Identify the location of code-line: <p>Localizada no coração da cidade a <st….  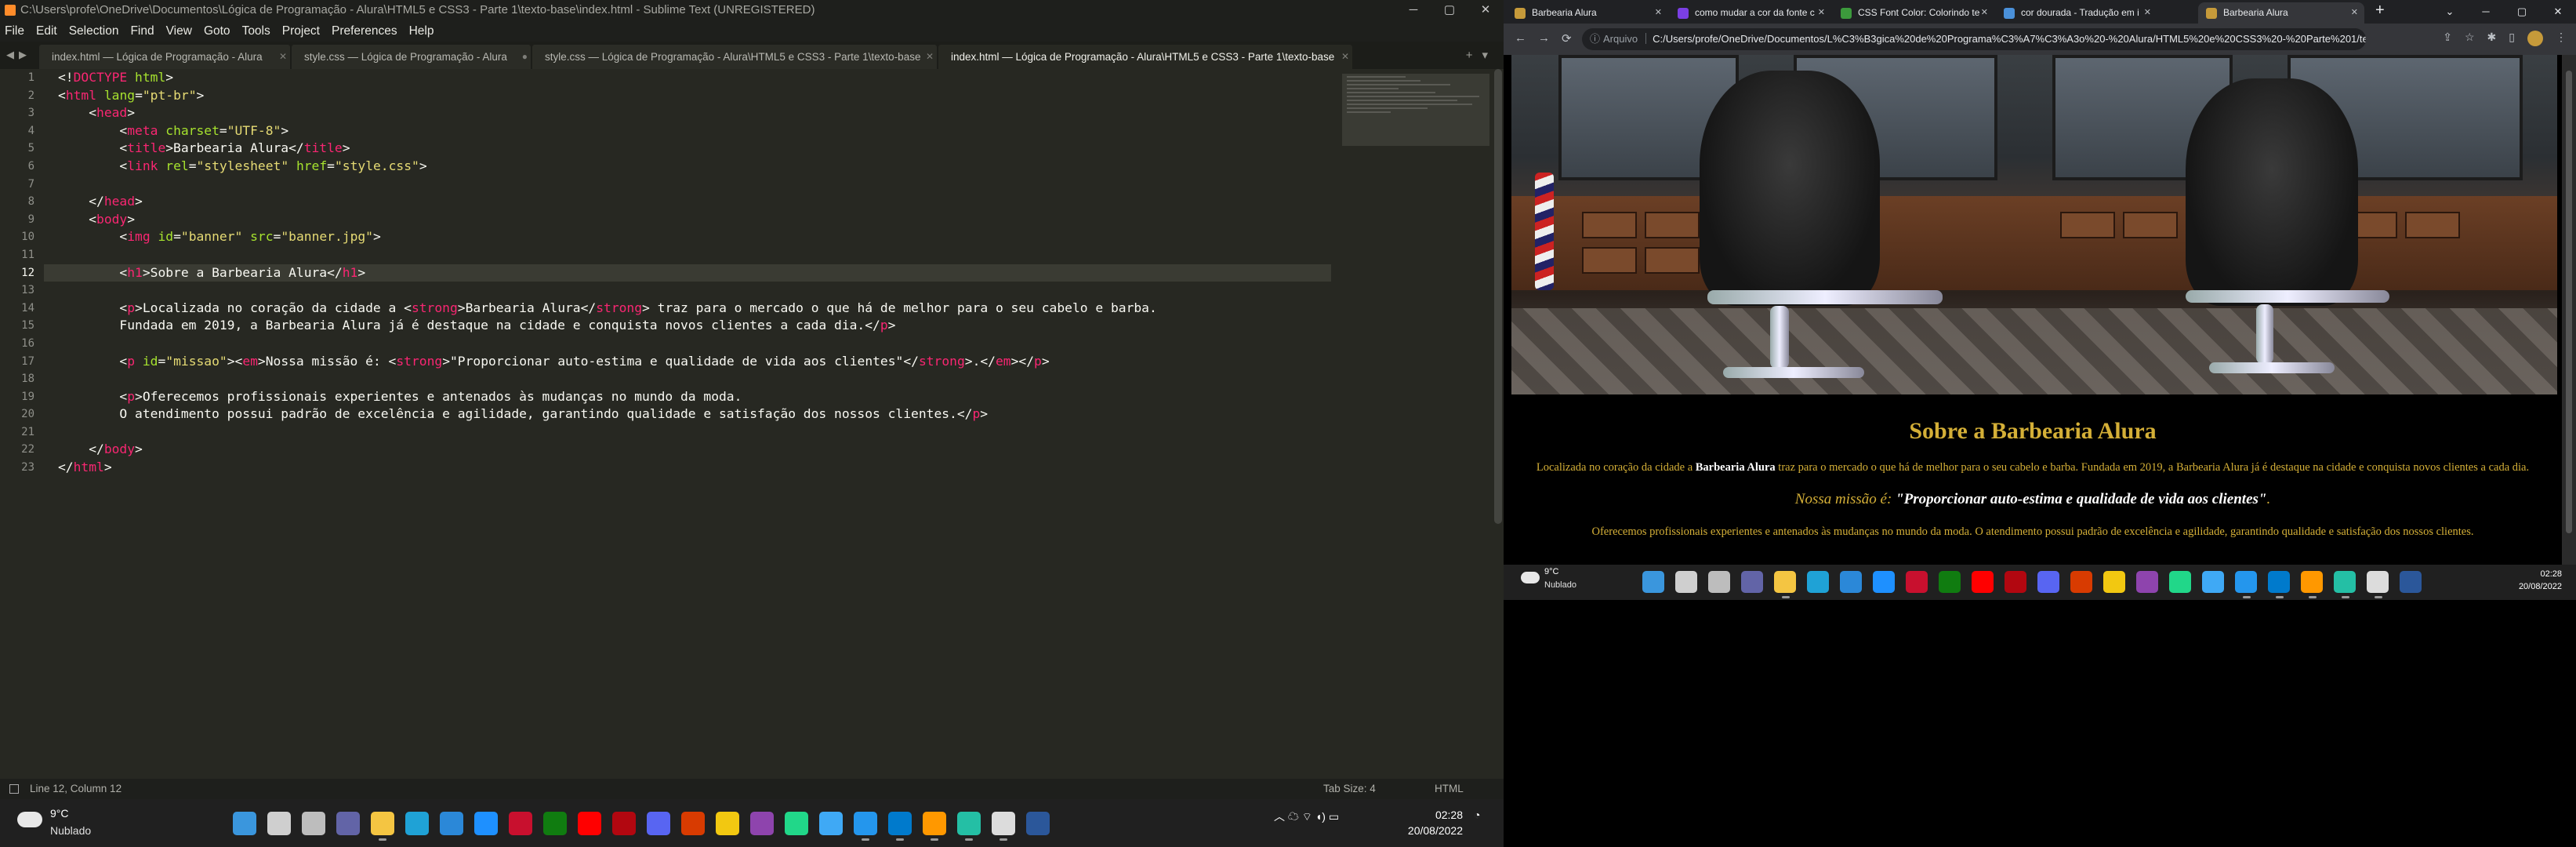
(694, 309).